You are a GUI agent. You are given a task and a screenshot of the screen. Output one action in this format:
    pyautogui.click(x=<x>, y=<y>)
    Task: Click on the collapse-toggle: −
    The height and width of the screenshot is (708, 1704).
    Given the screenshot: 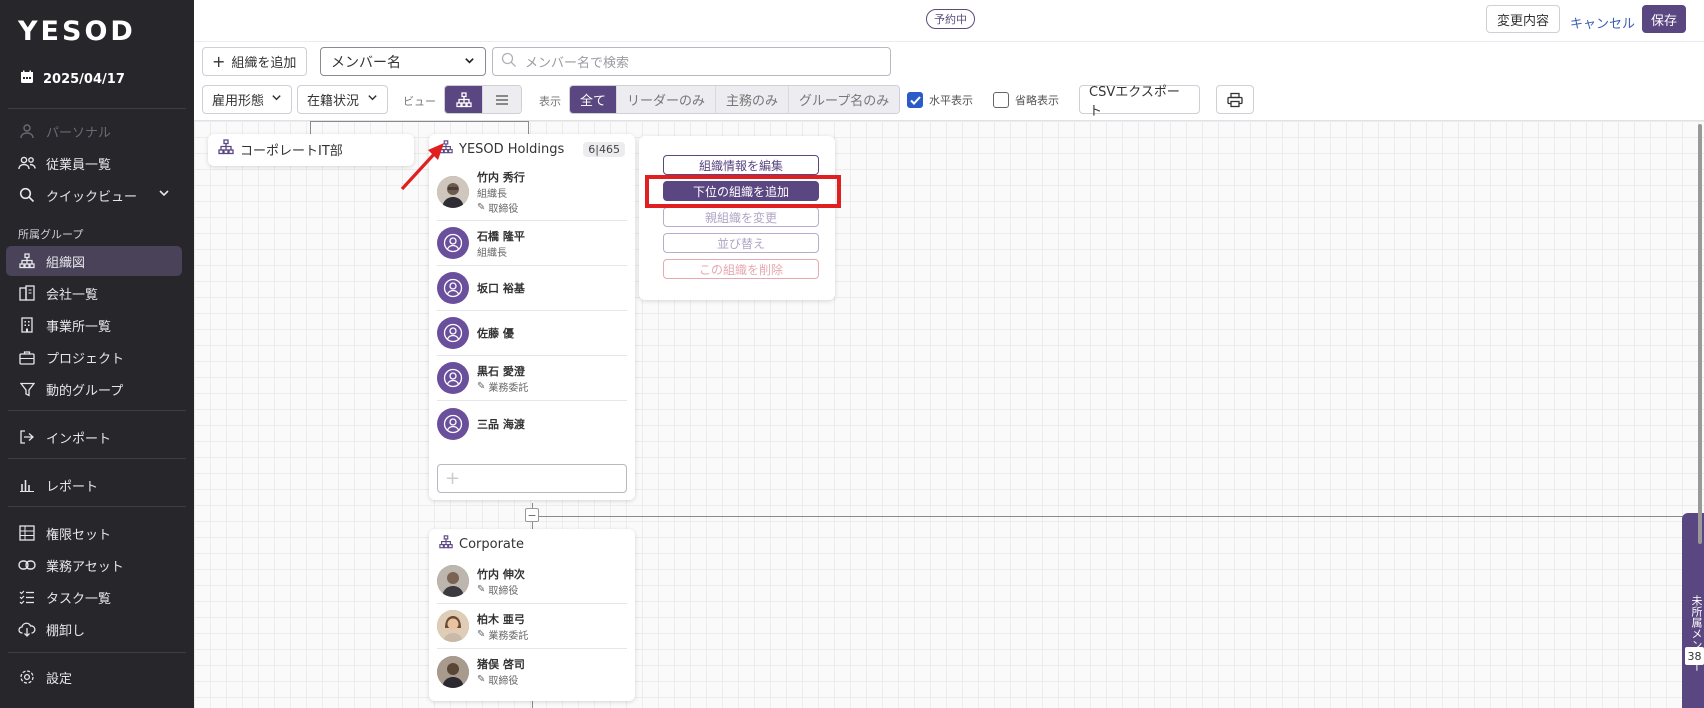 What is the action you would take?
    pyautogui.click(x=532, y=515)
    